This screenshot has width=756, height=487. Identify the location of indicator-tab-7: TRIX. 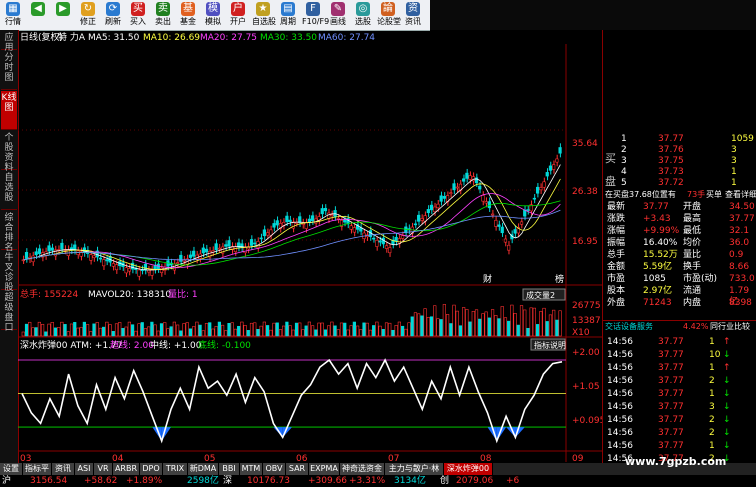
(175, 469).